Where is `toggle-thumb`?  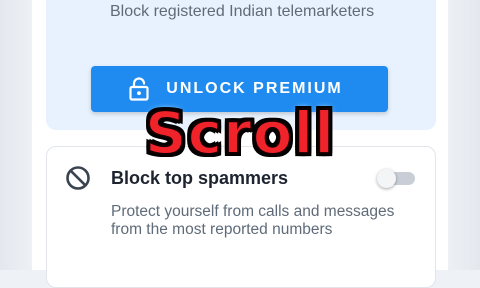
toggle-thumb is located at coordinates (386, 178).